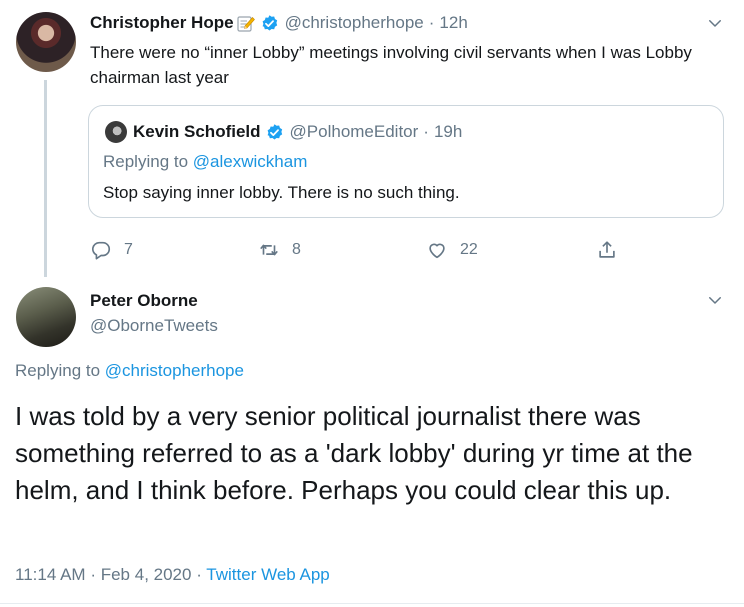 The image size is (744, 607). I want to click on avatar-peter-oborne, so click(46, 317).